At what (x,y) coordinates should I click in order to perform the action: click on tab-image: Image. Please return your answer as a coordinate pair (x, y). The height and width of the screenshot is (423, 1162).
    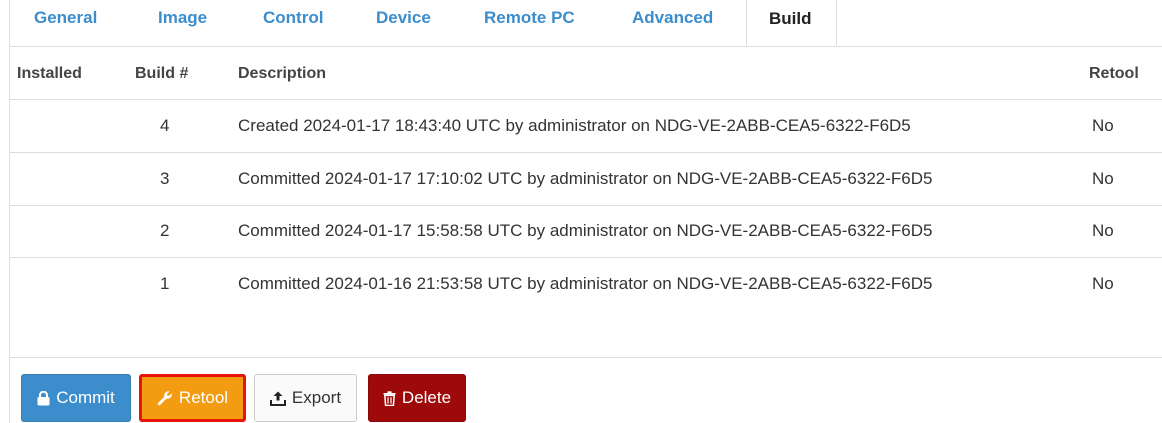
    Looking at the image, I should click on (182, 19).